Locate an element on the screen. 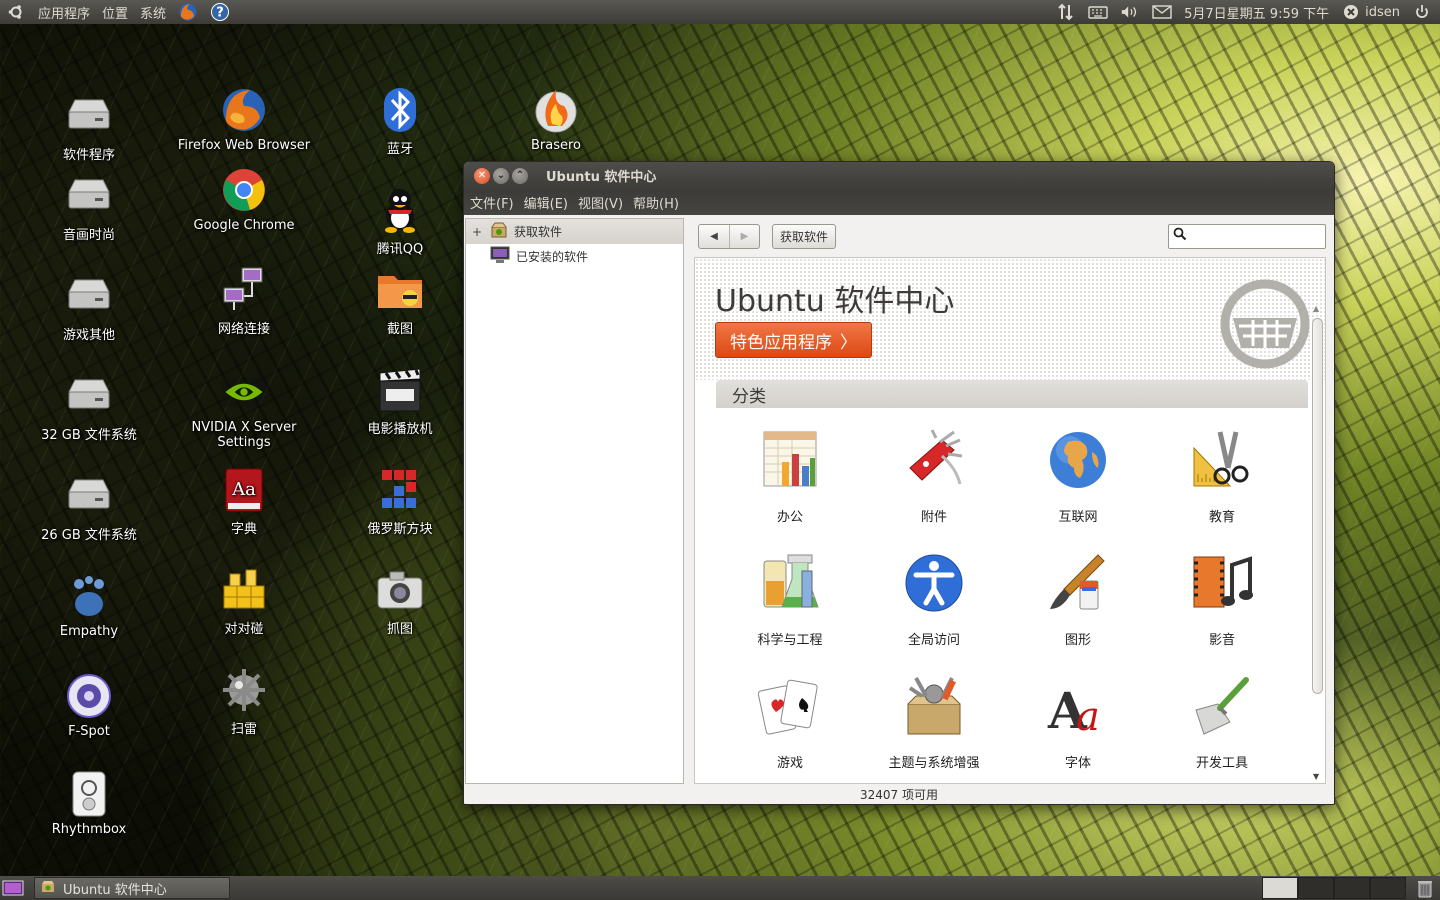 This screenshot has width=1440, height=900. menu-help: 帮助(H) is located at coordinates (656, 202).